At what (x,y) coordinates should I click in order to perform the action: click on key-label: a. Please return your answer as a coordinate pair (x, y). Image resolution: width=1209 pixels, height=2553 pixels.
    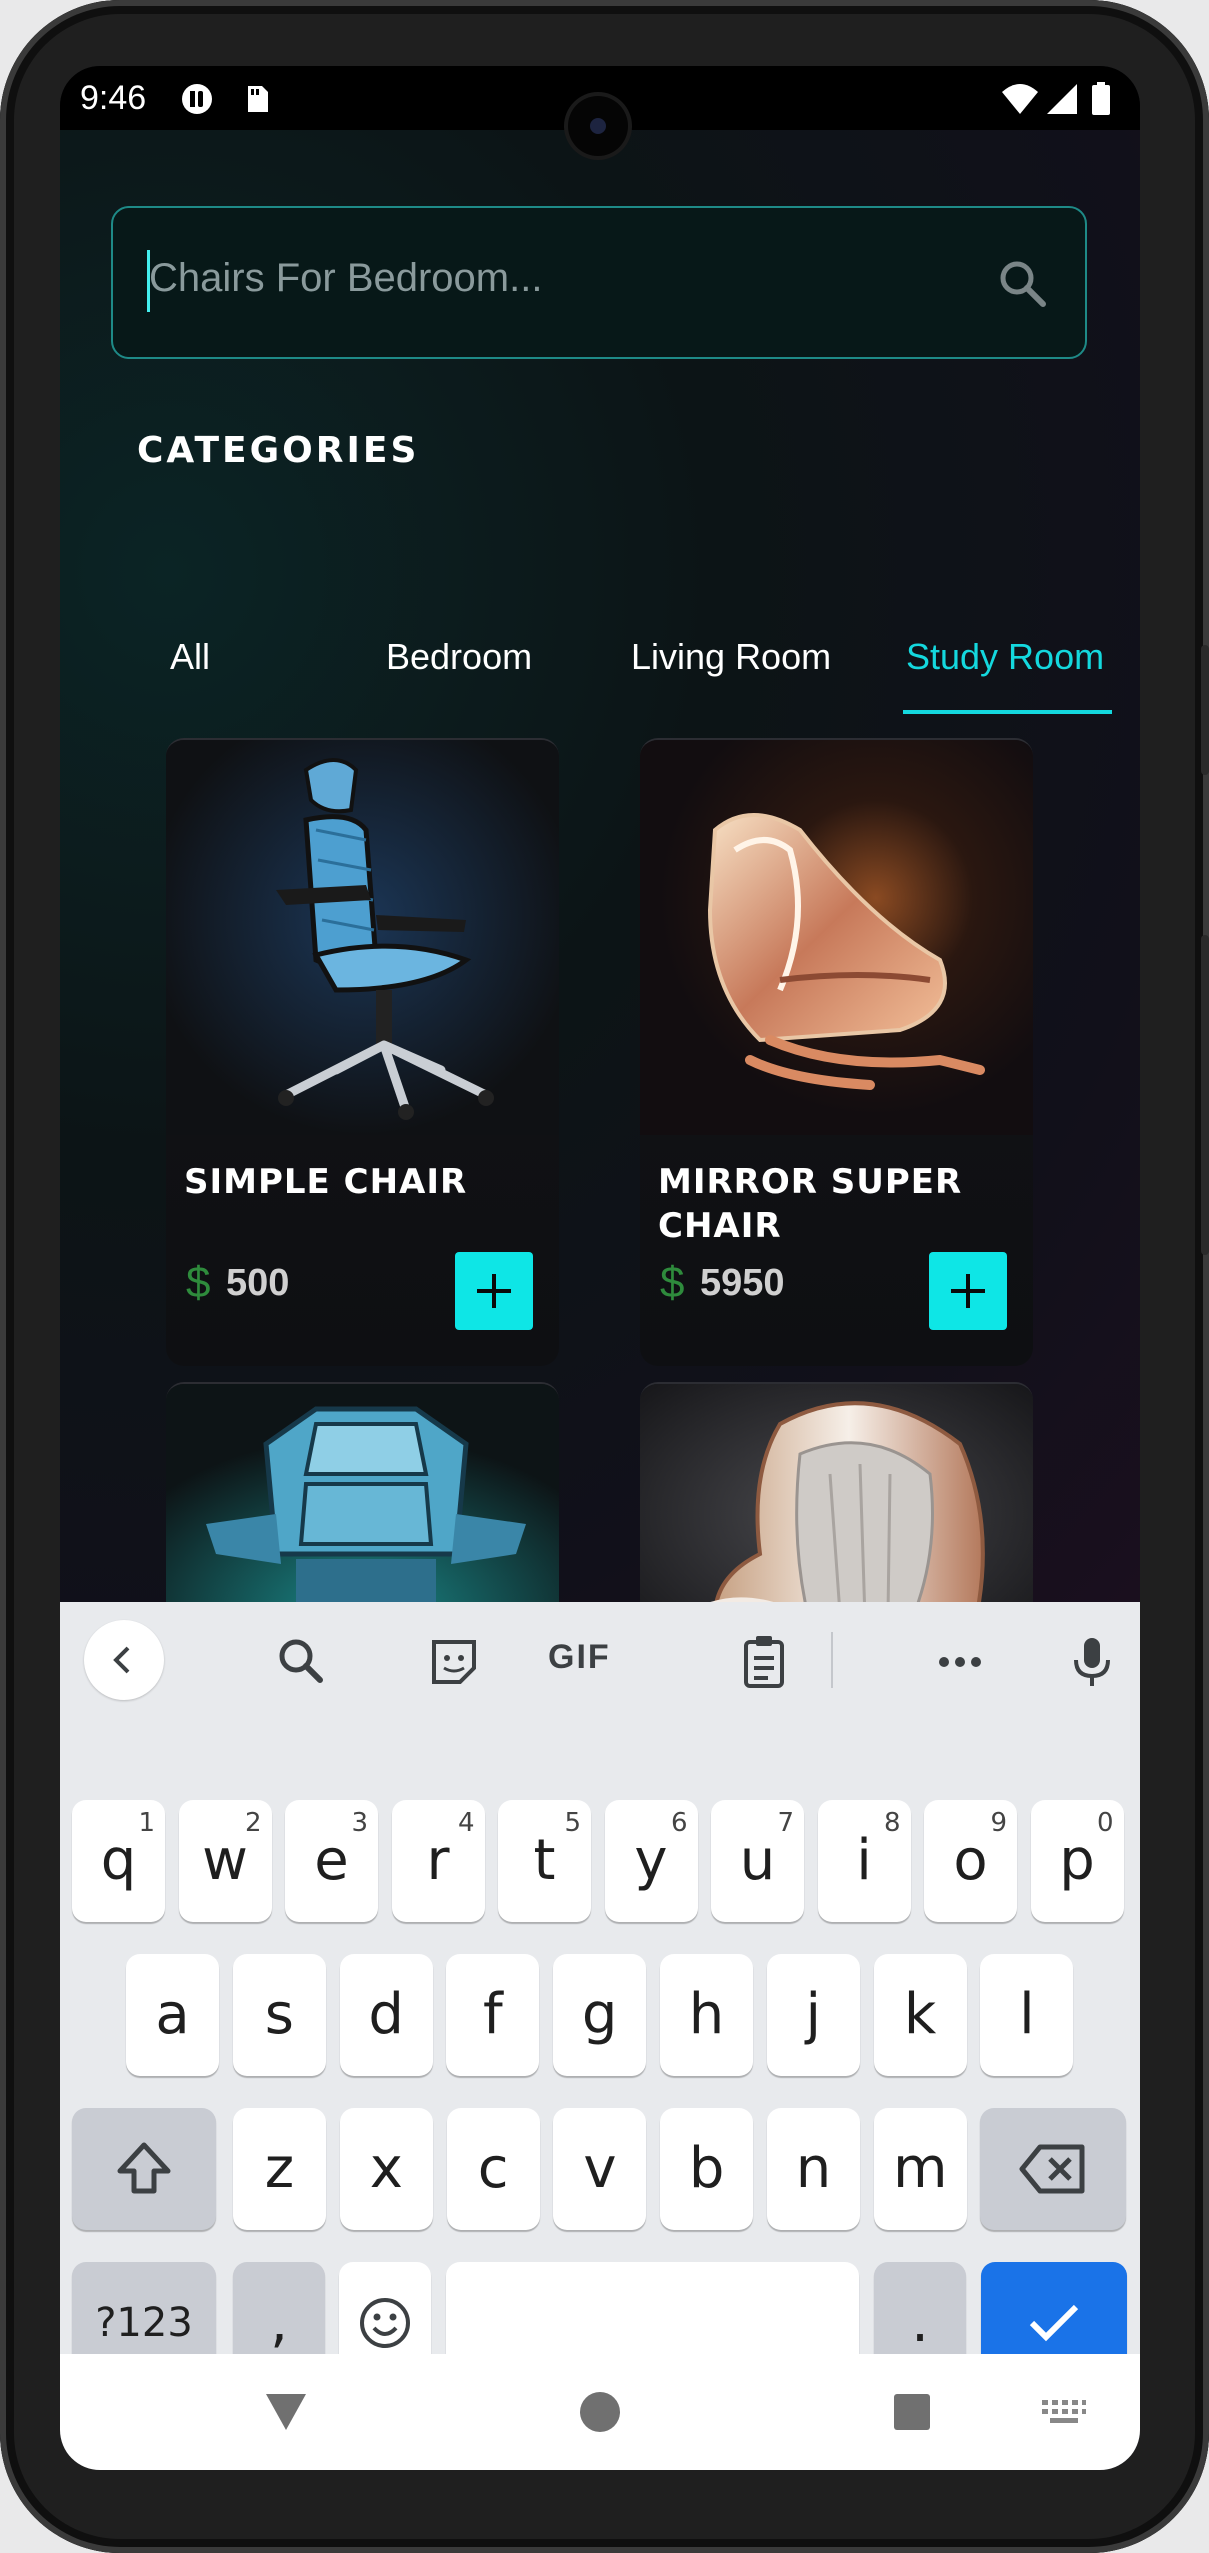
    Looking at the image, I should click on (172, 2014).